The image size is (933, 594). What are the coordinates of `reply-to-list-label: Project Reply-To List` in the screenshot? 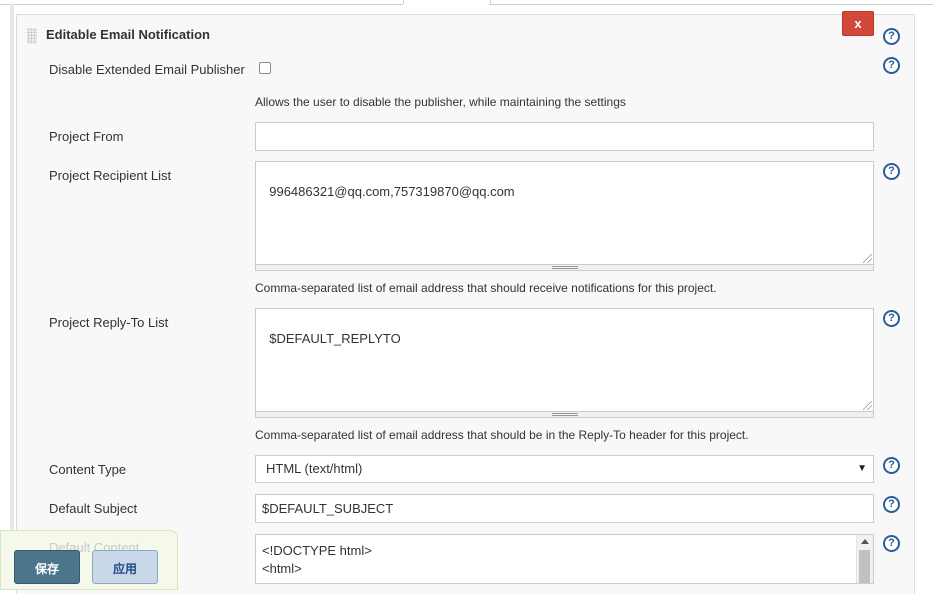 It's located at (109, 322).